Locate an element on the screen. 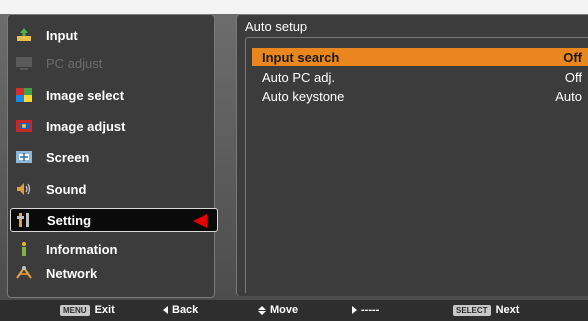 The height and width of the screenshot is (321, 588). up-down-arrow-icon is located at coordinates (262, 310).